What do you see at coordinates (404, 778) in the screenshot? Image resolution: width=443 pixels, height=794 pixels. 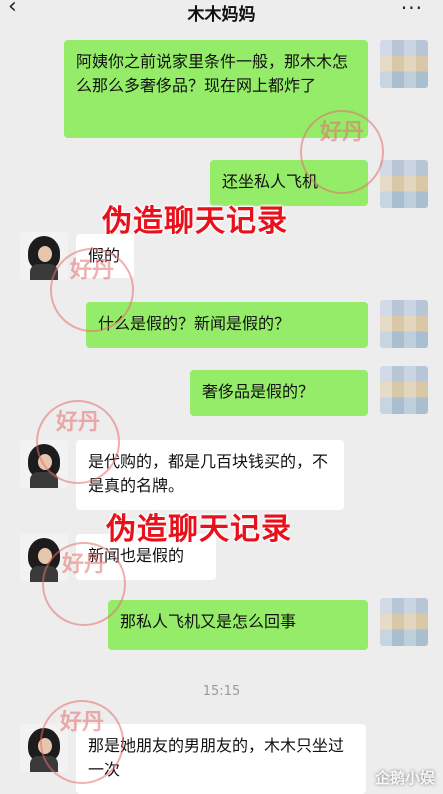 I see `corner-watermark: 企鹅小娱` at bounding box center [404, 778].